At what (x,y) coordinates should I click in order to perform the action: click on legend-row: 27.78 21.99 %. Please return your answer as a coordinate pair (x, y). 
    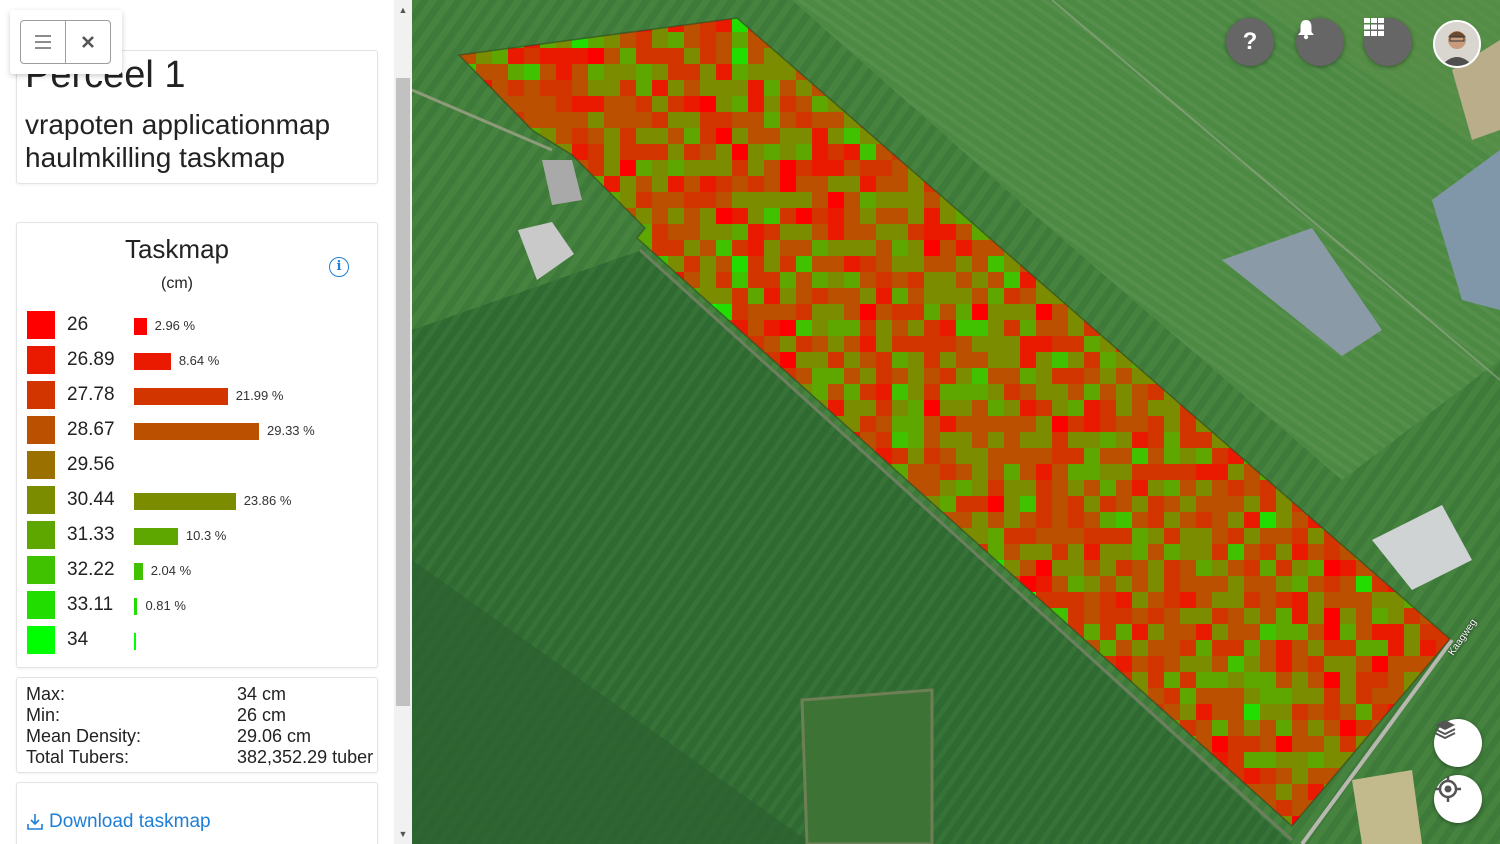
    Looking at the image, I should click on (197, 394).